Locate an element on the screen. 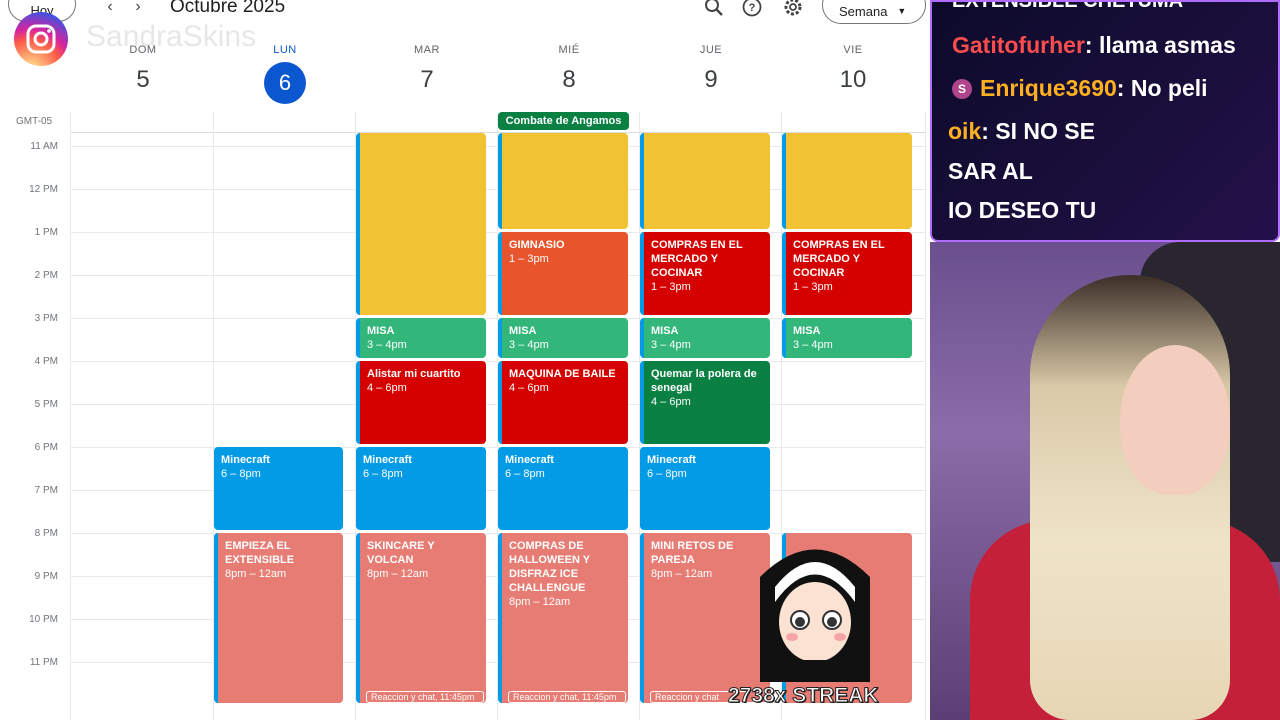 The width and height of the screenshot is (1280, 720). day-name: JUE is located at coordinates (711, 50).